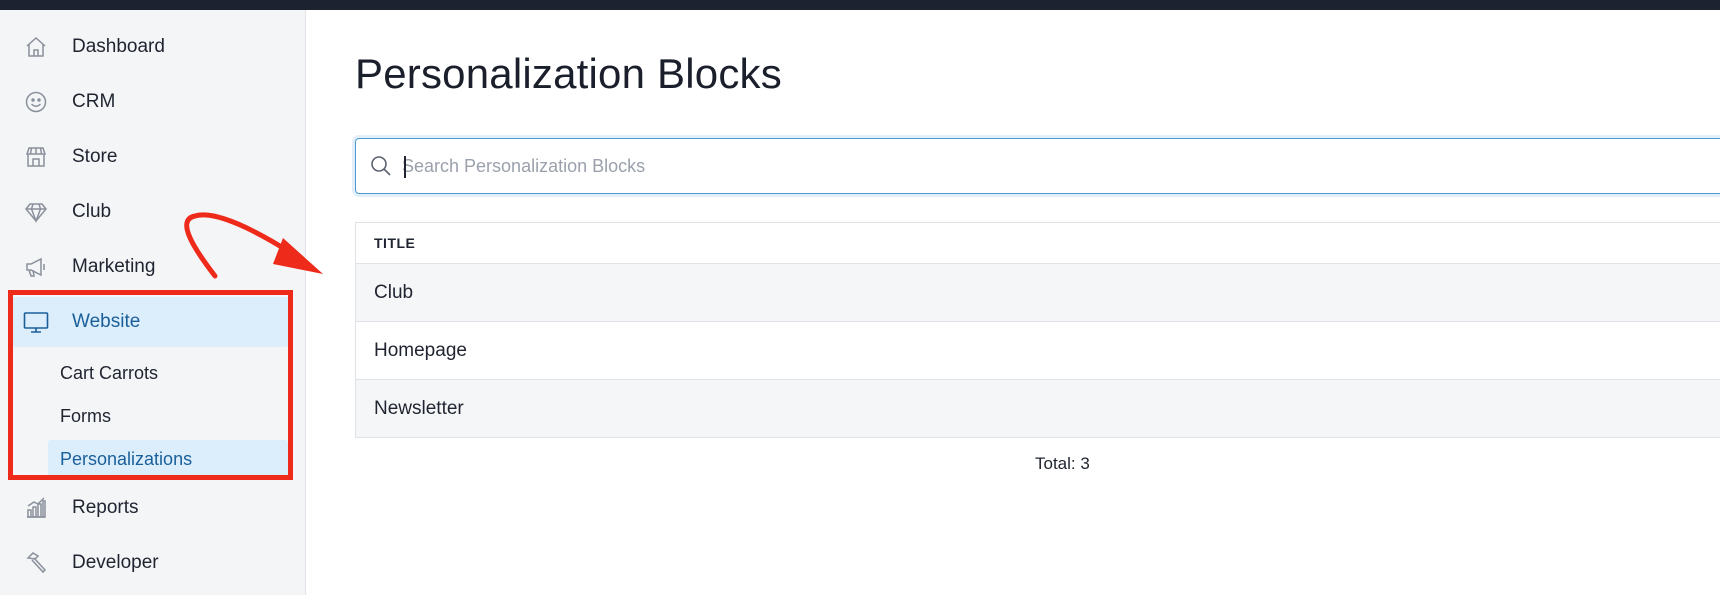 This screenshot has height=595, width=1720. Describe the element at coordinates (150, 212) in the screenshot. I see `sidebar-item-club: Club` at that location.